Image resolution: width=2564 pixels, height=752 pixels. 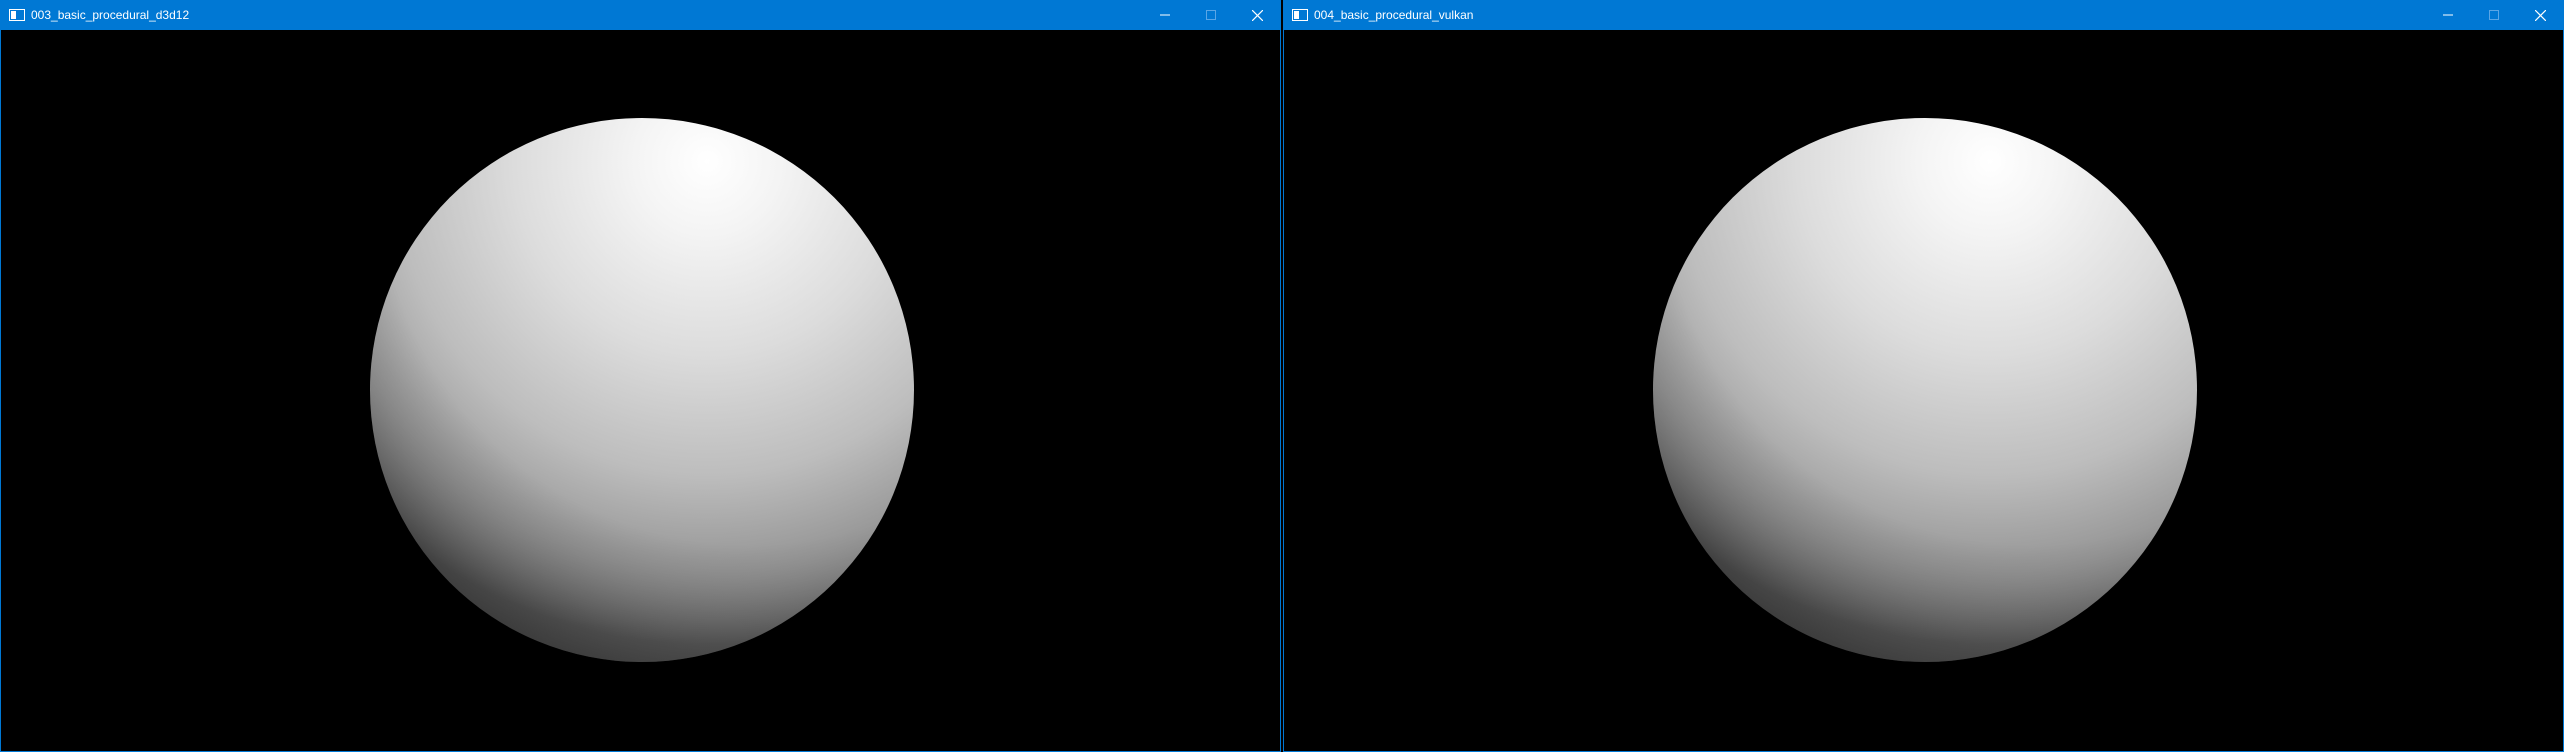 What do you see at coordinates (640, 15) in the screenshot?
I see `title-bar: 003_basic_procedural_d3d12` at bounding box center [640, 15].